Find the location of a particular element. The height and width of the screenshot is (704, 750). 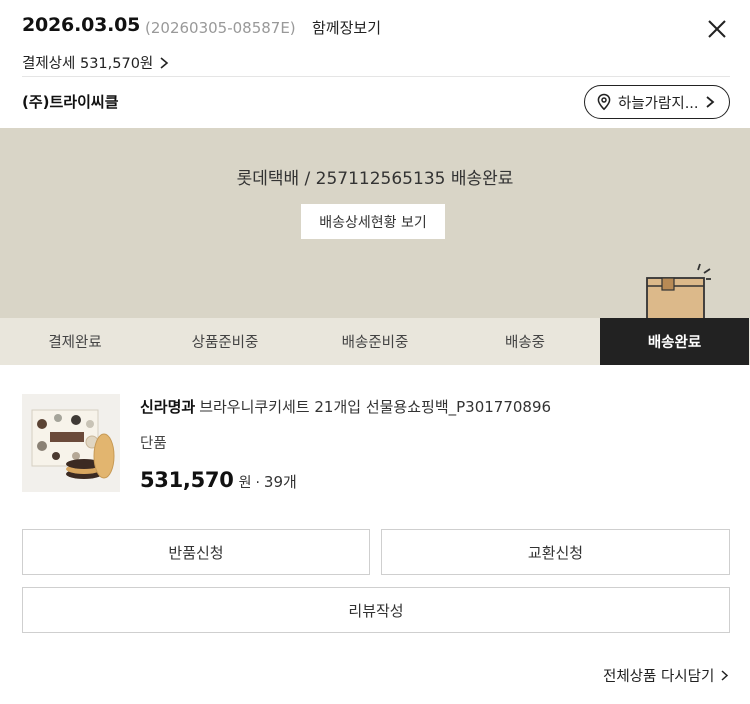

product-quantity: 39개 is located at coordinates (280, 482).